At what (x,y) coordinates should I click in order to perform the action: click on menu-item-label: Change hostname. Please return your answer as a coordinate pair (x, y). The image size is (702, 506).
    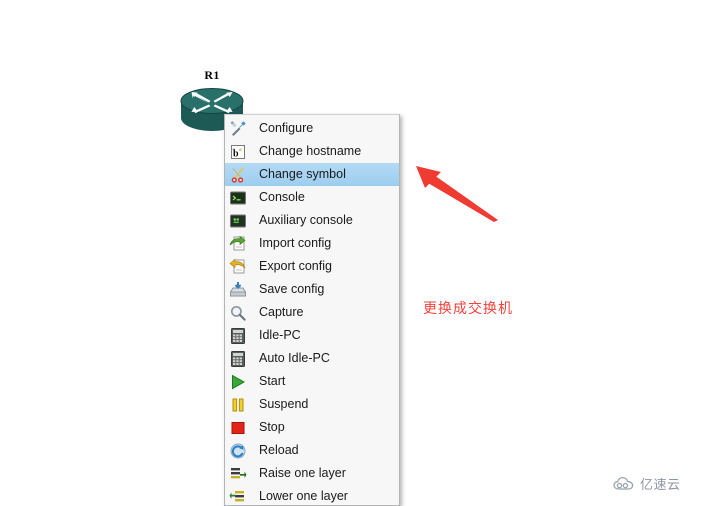
    Looking at the image, I should click on (310, 151).